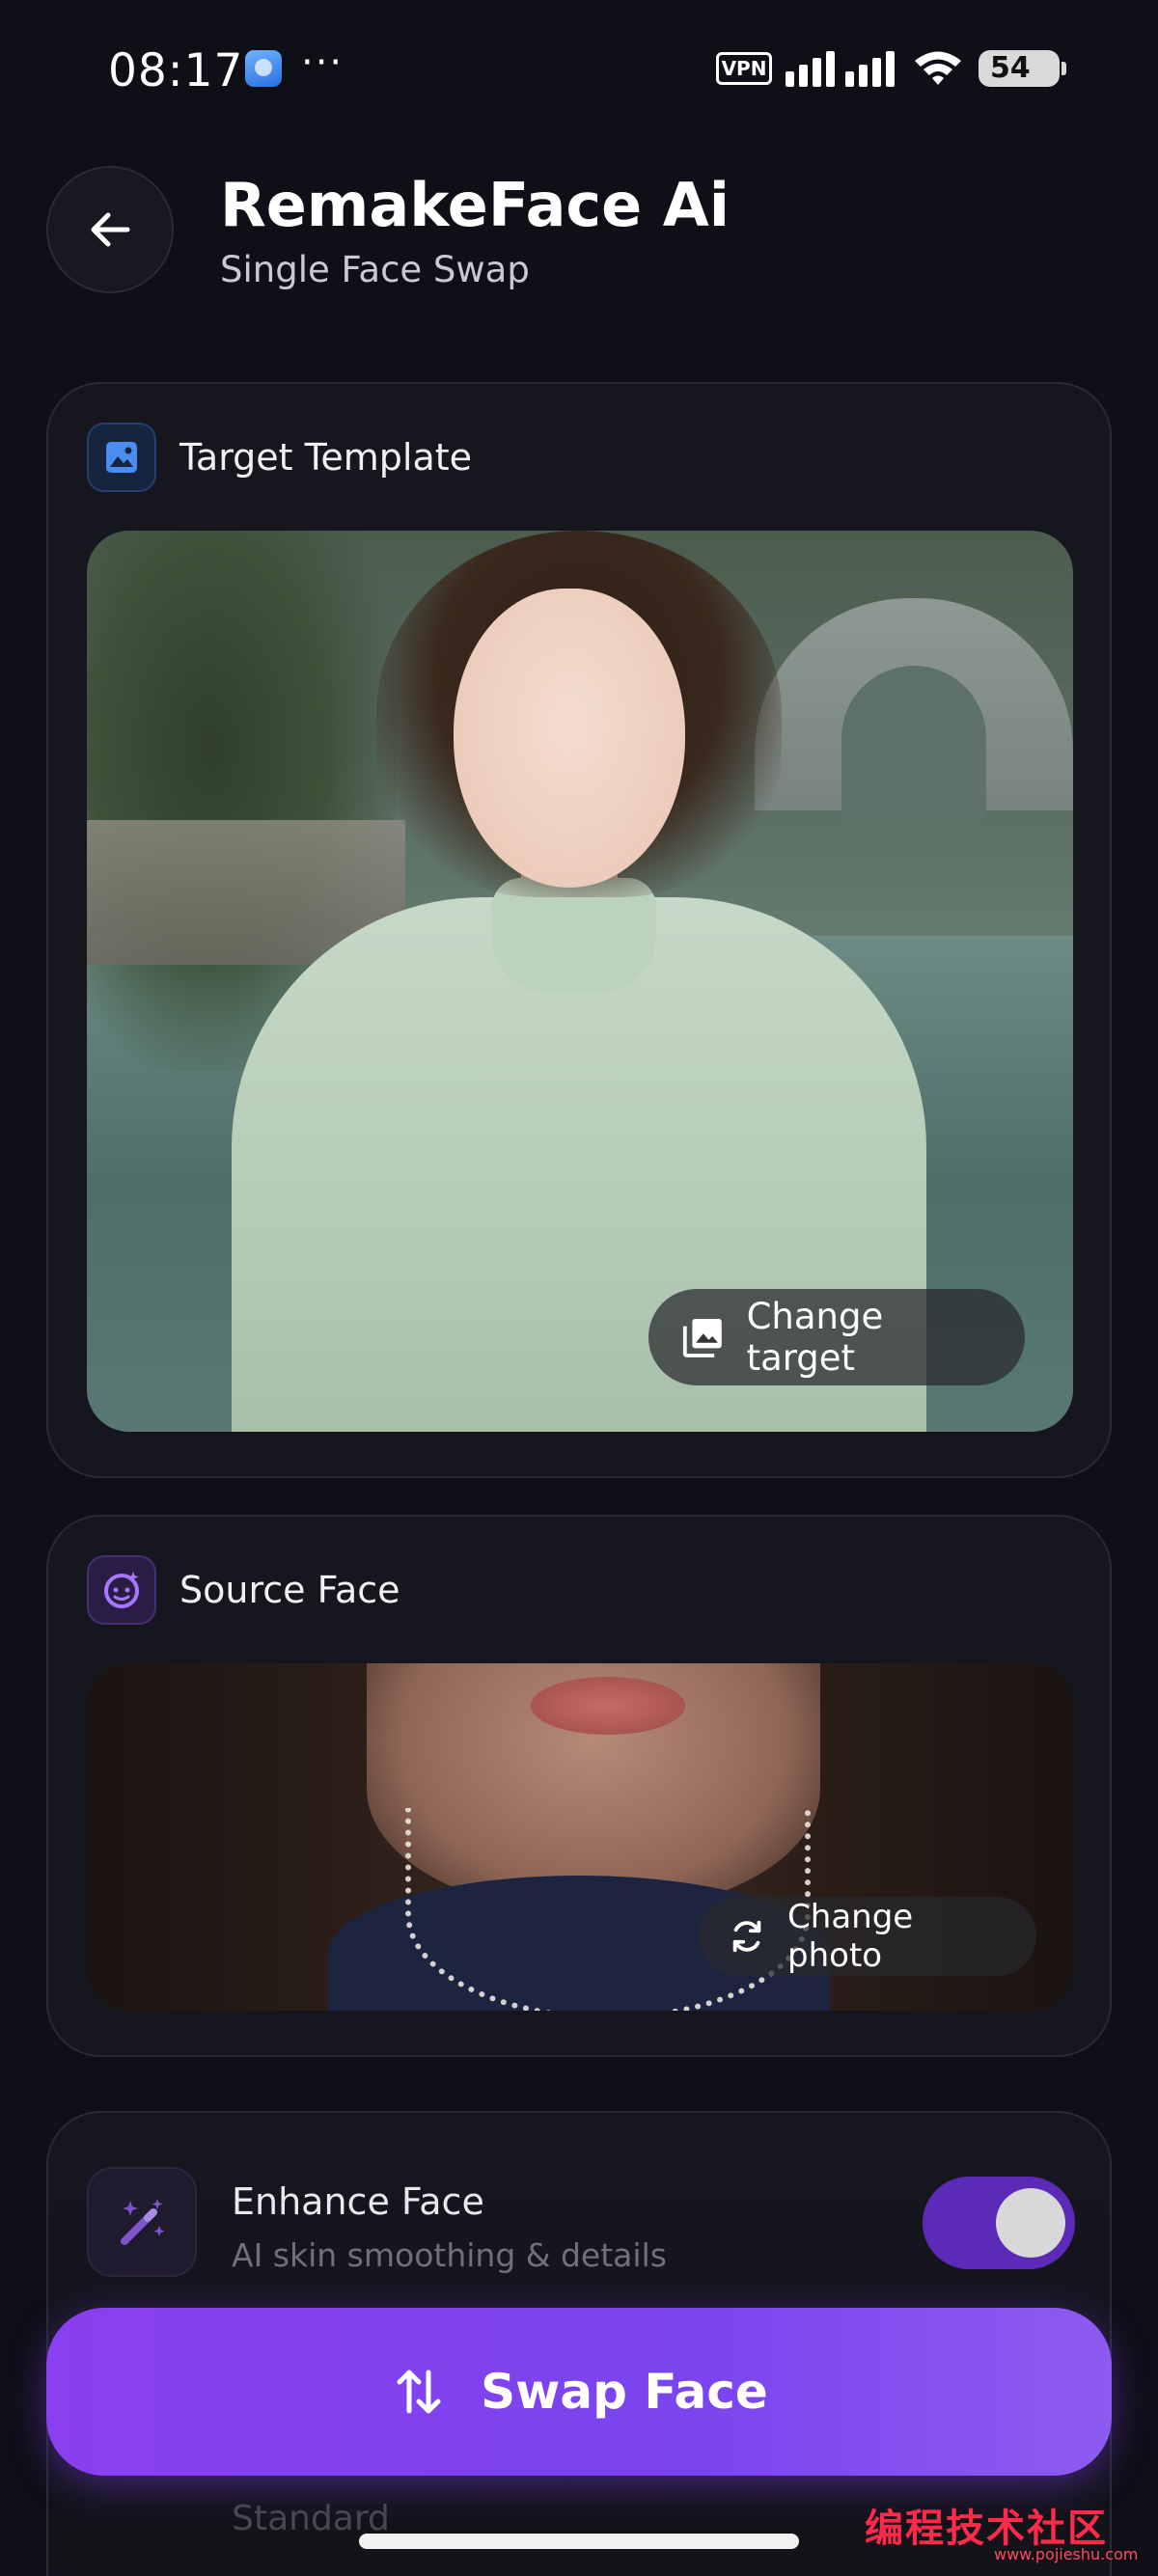 This screenshot has height=2576, width=1158. I want to click on face-icon, so click(121, 1590).